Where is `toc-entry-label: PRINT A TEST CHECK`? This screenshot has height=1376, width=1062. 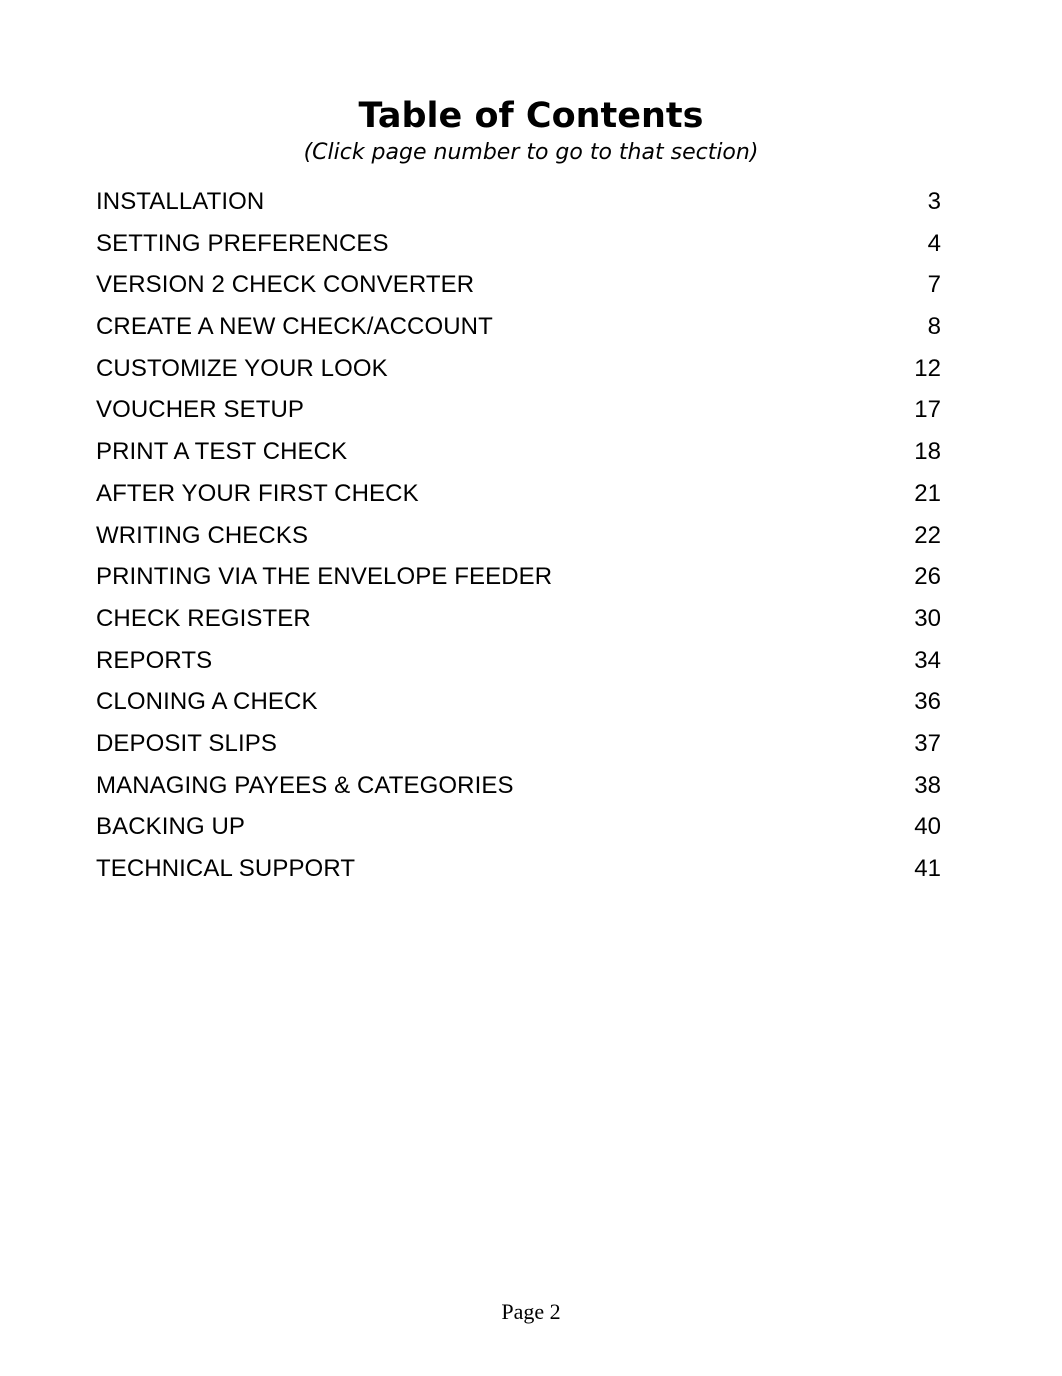 toc-entry-label: PRINT A TEST CHECK is located at coordinates (222, 452).